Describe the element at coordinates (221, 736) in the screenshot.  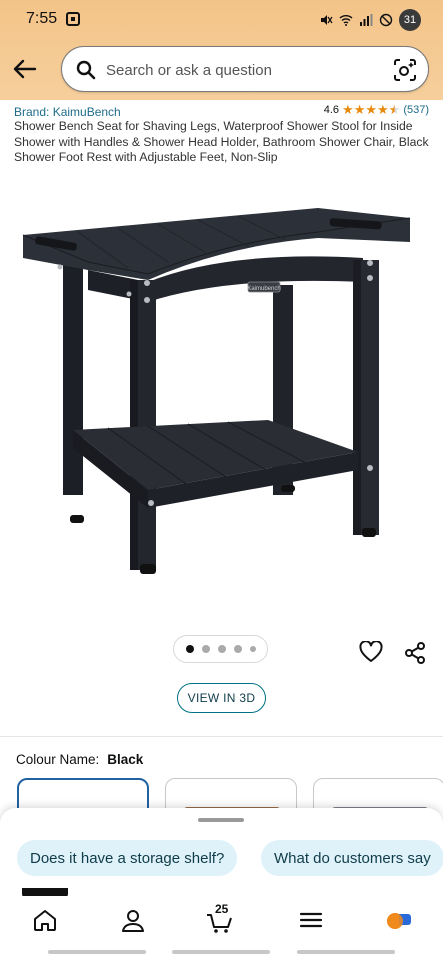
I see `section-divider` at that location.